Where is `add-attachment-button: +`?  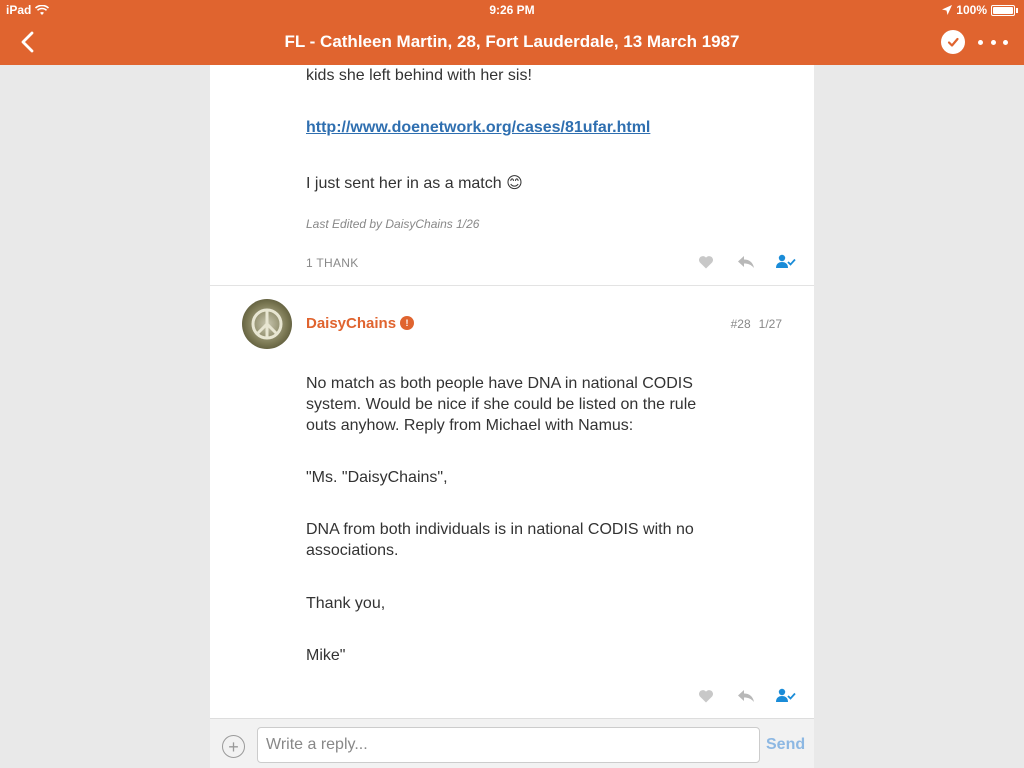 add-attachment-button: + is located at coordinates (233, 746).